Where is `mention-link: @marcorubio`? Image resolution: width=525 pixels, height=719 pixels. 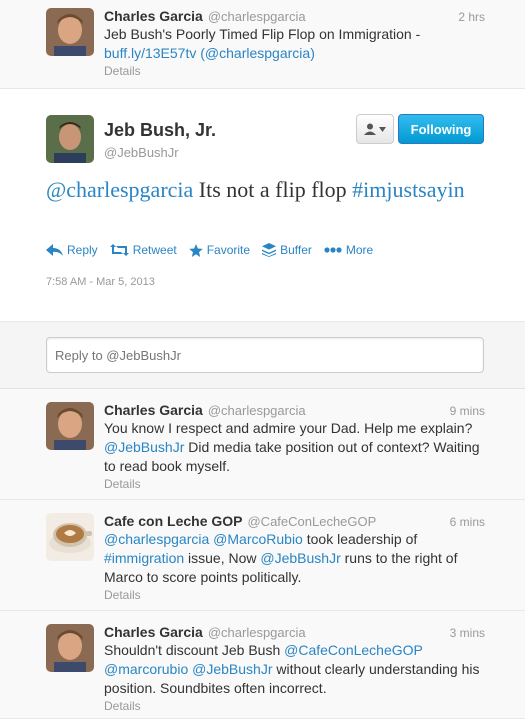
mention-link: @marcorubio is located at coordinates (146, 669).